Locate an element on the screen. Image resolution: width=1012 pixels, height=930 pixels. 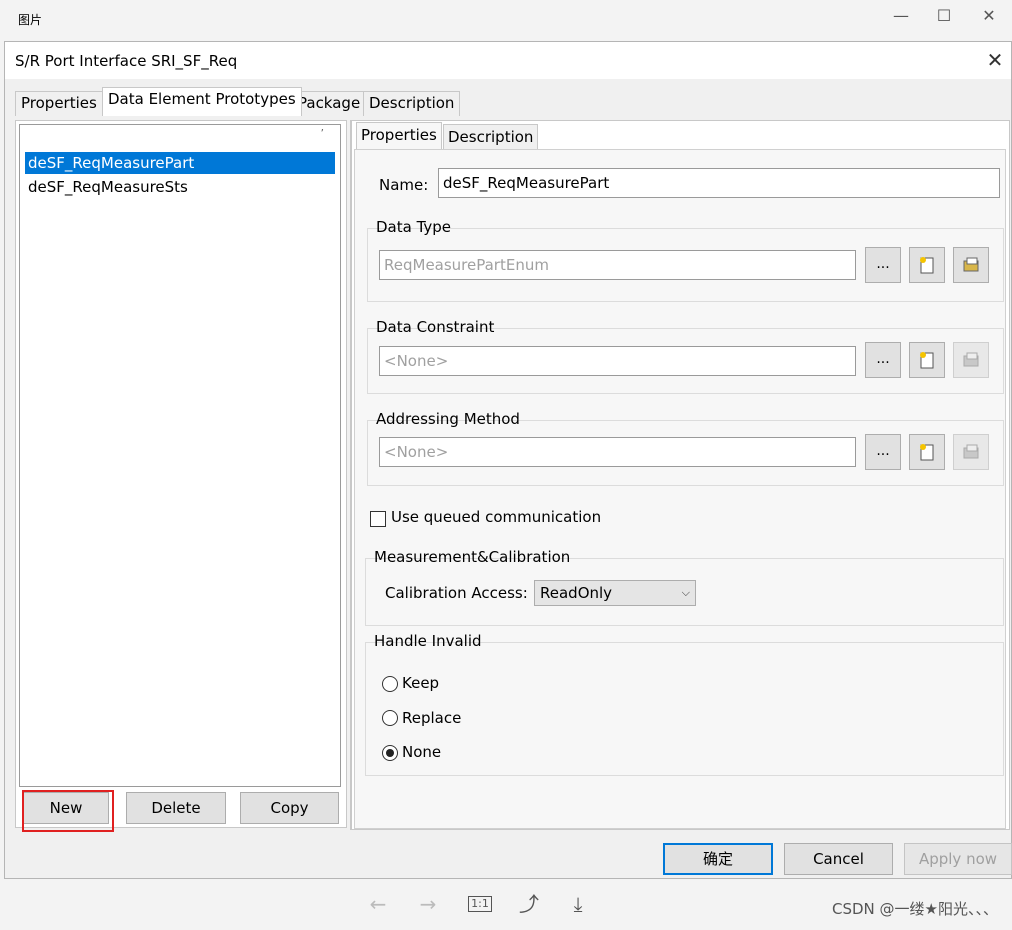
arrow-right-icon: → is located at coordinates (428, 904).